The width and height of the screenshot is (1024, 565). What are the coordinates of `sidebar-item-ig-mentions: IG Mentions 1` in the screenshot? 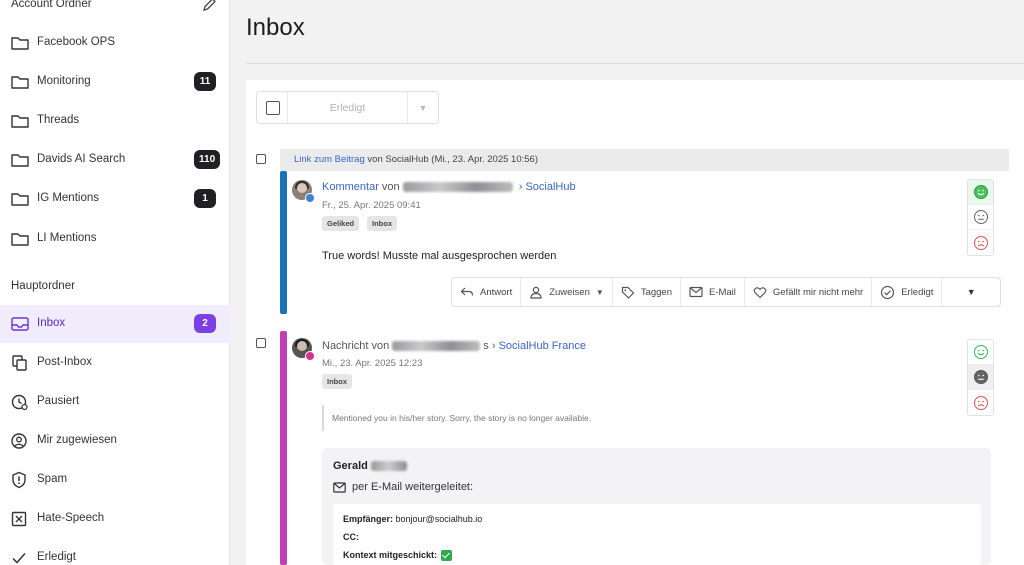 It's located at (115, 199).